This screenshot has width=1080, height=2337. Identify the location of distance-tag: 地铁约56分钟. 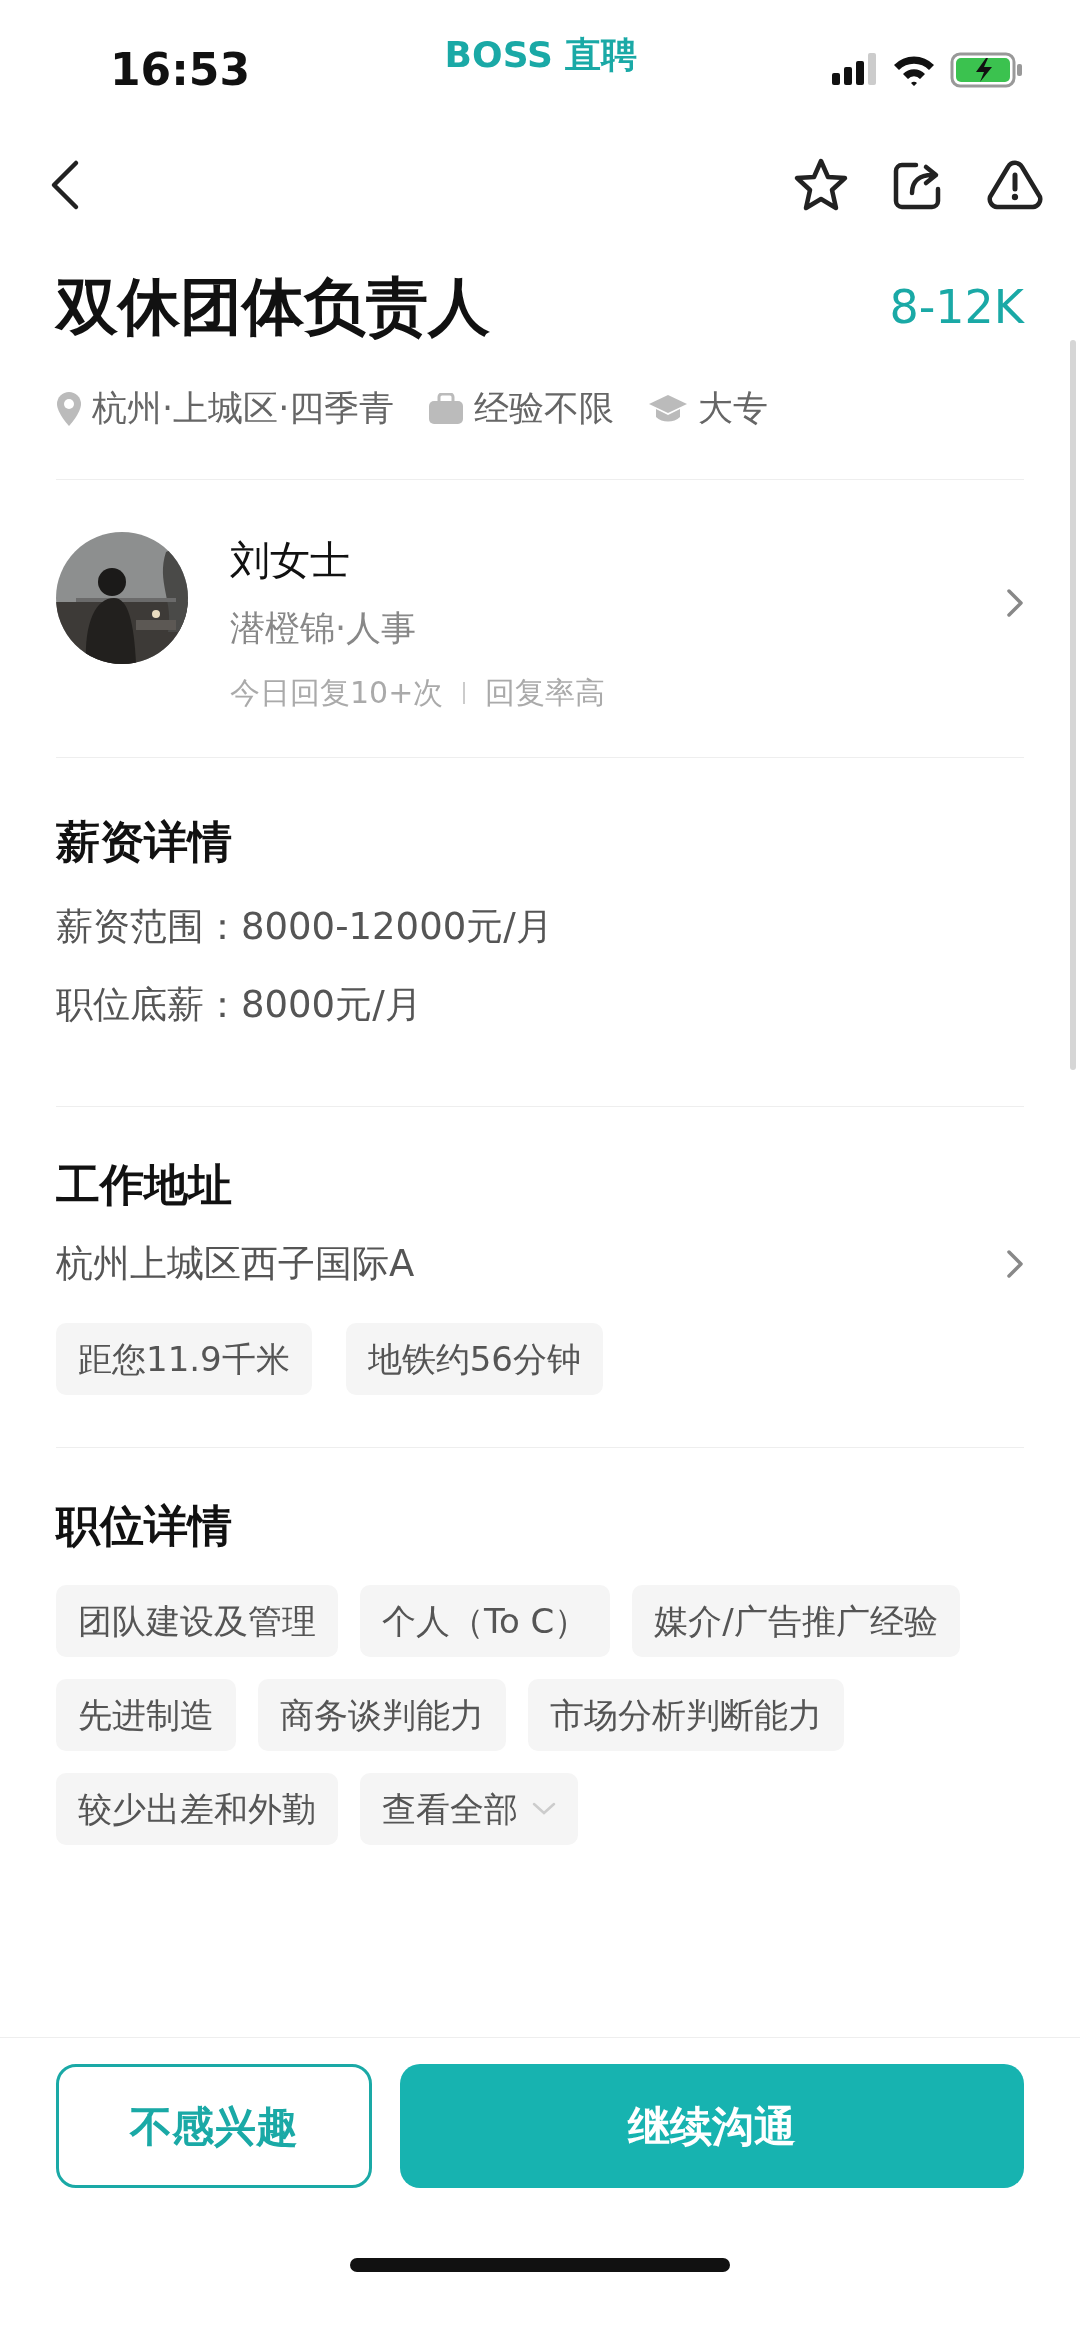
(474, 1359).